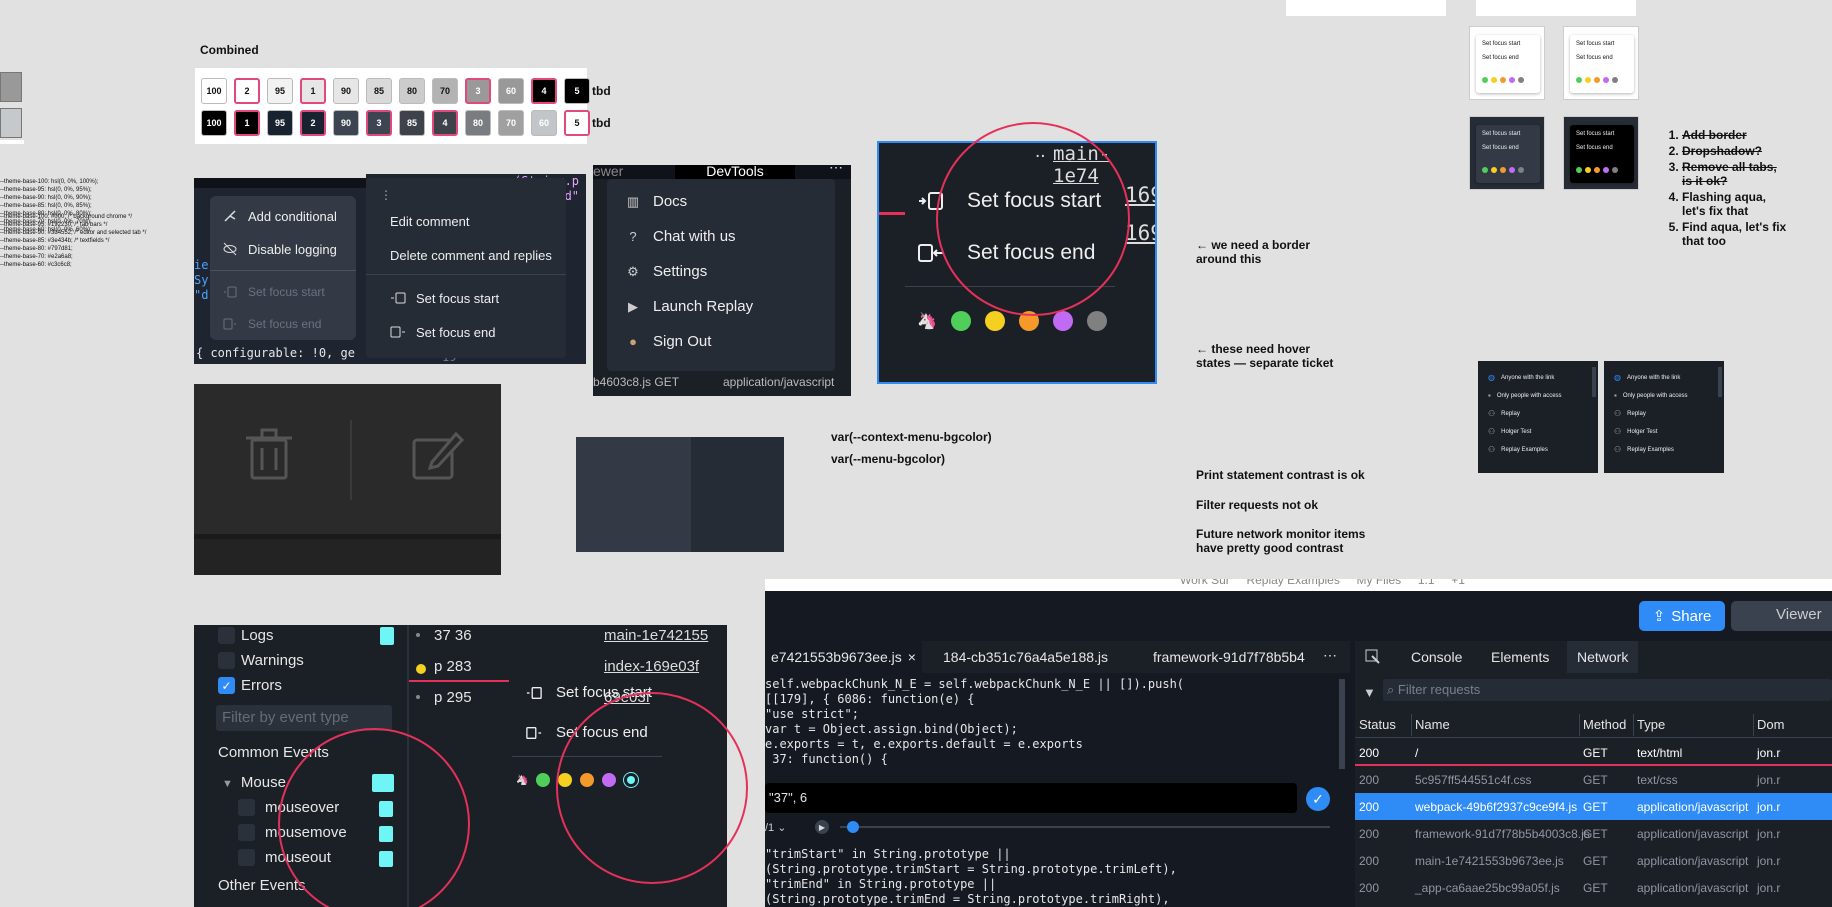 The height and width of the screenshot is (907, 1832). What do you see at coordinates (279, 249) in the screenshot?
I see `disable-logging-item: Disable logging` at bounding box center [279, 249].